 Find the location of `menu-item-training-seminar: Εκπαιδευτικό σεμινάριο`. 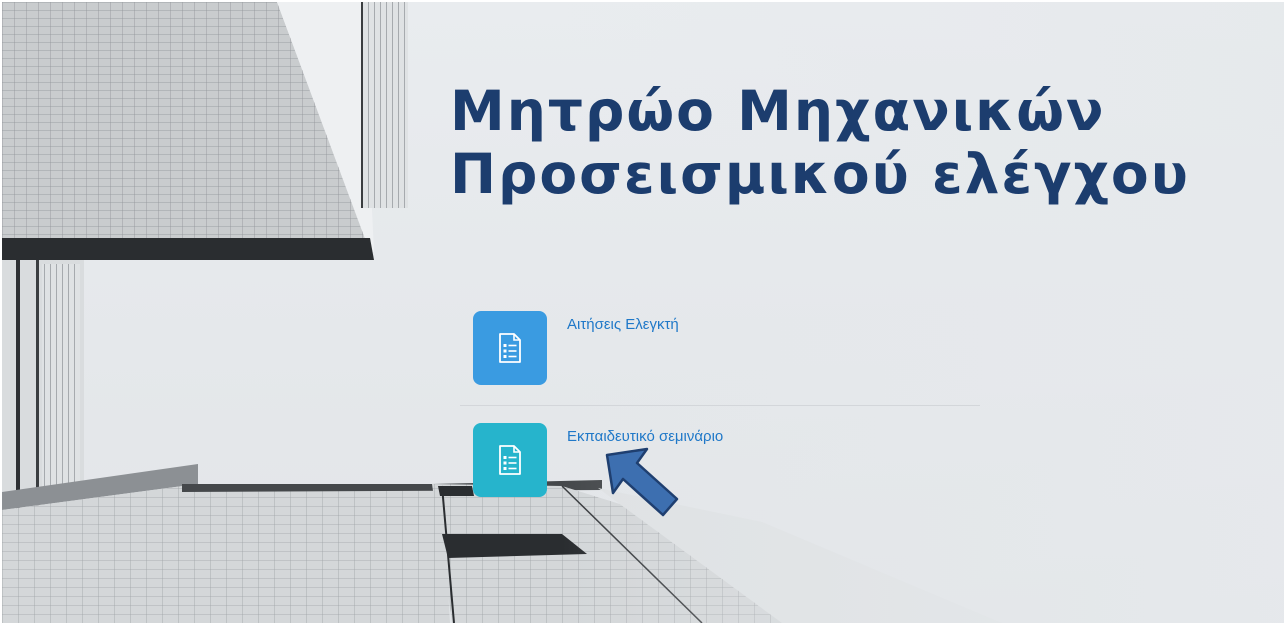

menu-item-training-seminar: Εκπαιδευτικό σεμινάριο is located at coordinates (733, 461).